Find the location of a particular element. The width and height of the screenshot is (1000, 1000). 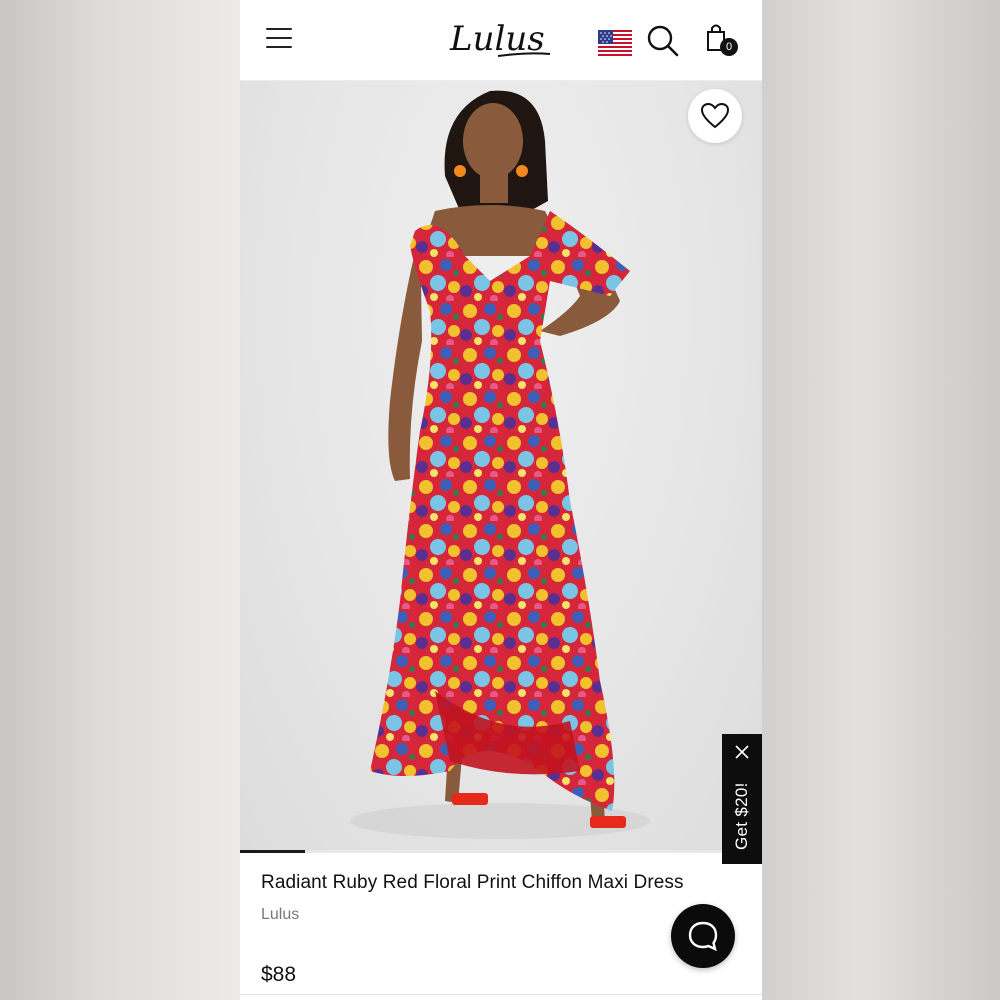

shopping-bag-icon: 0 is located at coordinates (723, 41).